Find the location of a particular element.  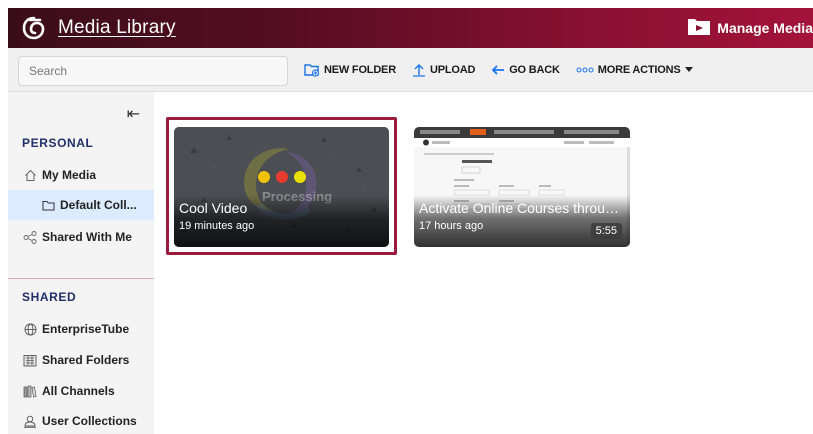

manage-media-label: Manage Media is located at coordinates (765, 28).